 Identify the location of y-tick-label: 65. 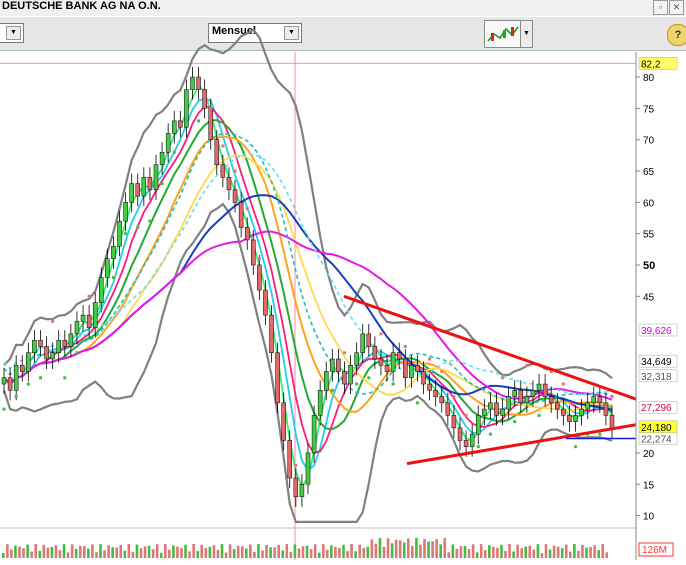
(649, 172).